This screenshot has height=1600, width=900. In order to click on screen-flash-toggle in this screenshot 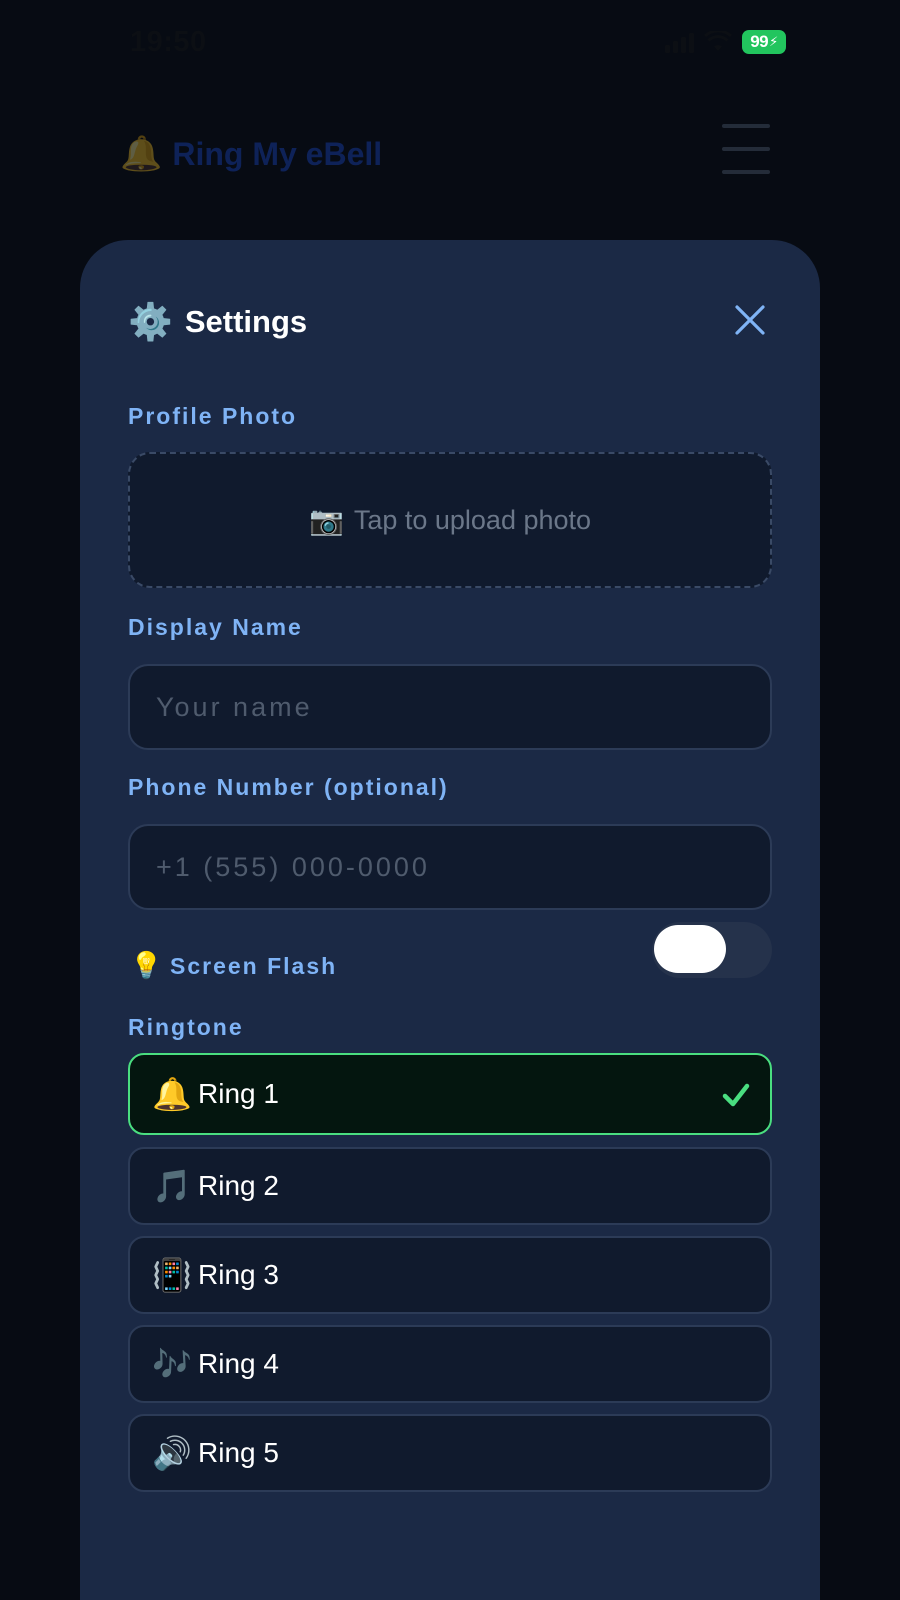, I will do `click(712, 950)`.